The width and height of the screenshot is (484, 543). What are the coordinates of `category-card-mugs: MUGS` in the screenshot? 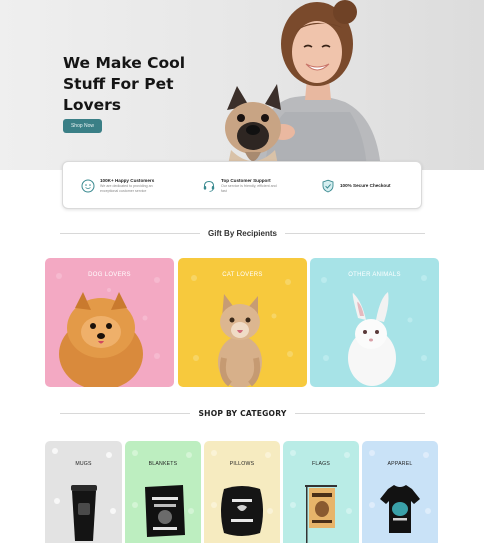 It's located at (83, 492).